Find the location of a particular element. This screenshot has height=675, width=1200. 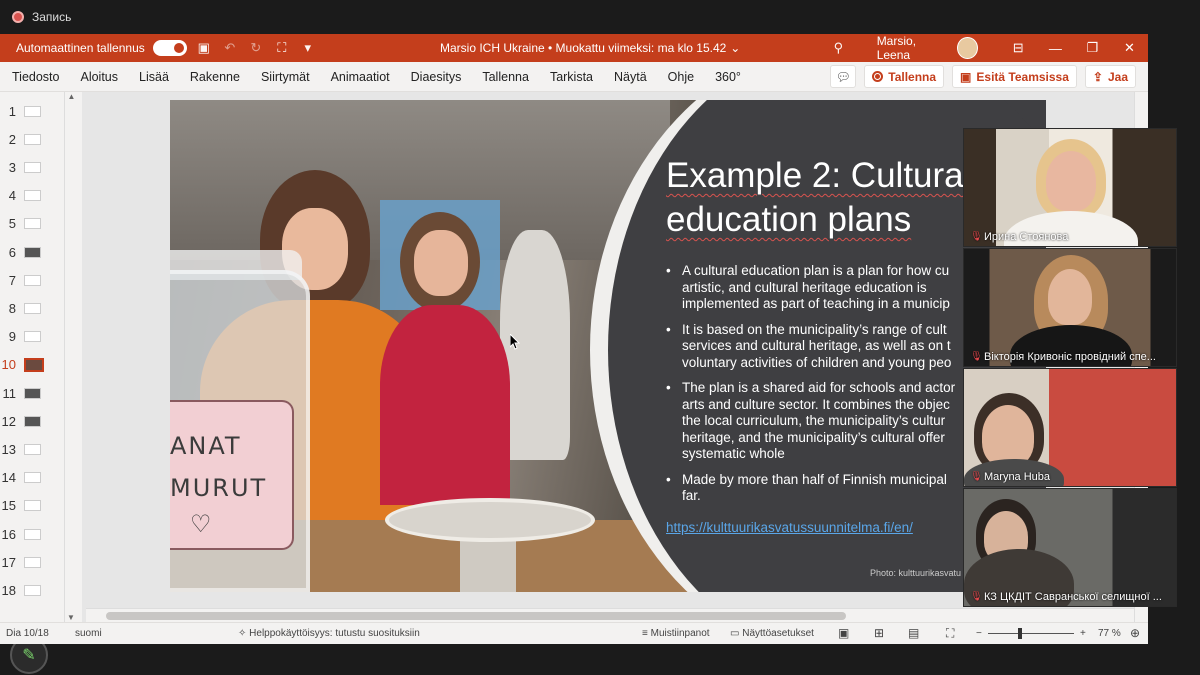

tab-4: Siirtymät is located at coordinates (285, 77).